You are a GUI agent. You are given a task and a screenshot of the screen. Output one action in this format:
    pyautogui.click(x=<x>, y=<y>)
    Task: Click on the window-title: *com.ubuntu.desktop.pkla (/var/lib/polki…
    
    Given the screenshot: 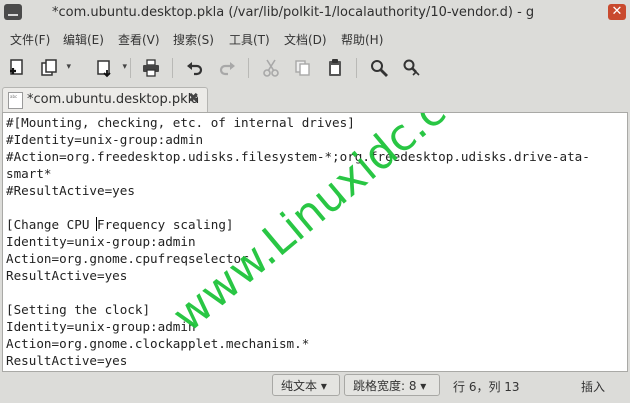 What is the action you would take?
    pyautogui.click(x=293, y=12)
    